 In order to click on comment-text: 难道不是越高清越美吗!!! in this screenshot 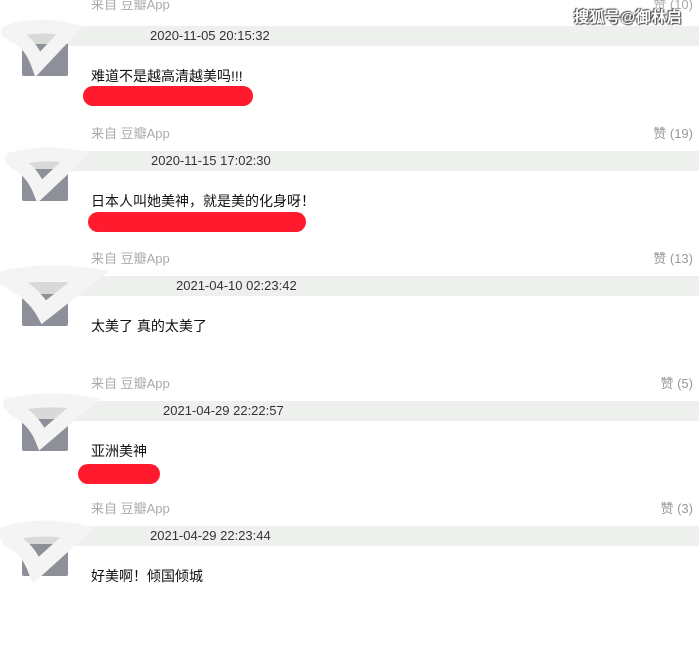, I will do `click(167, 76)`.